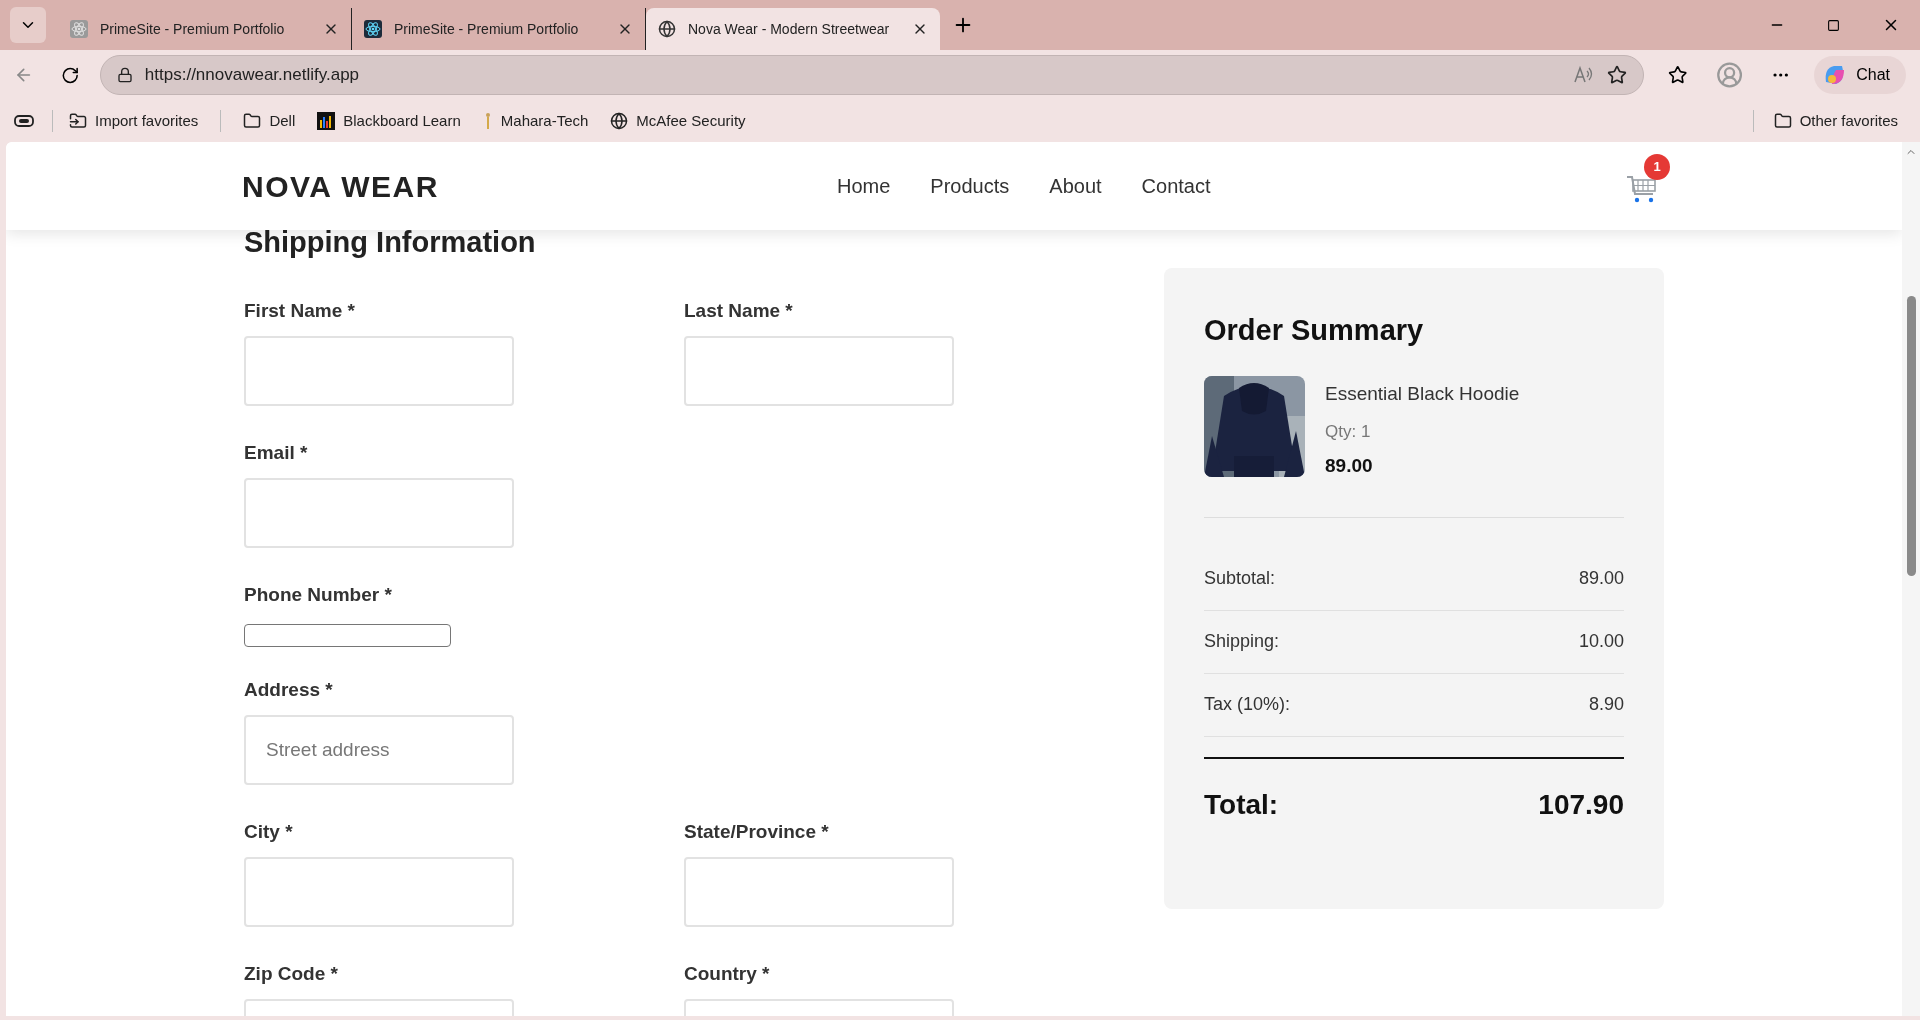 The width and height of the screenshot is (1920, 1020). I want to click on field-label: State/Province *, so click(757, 832).